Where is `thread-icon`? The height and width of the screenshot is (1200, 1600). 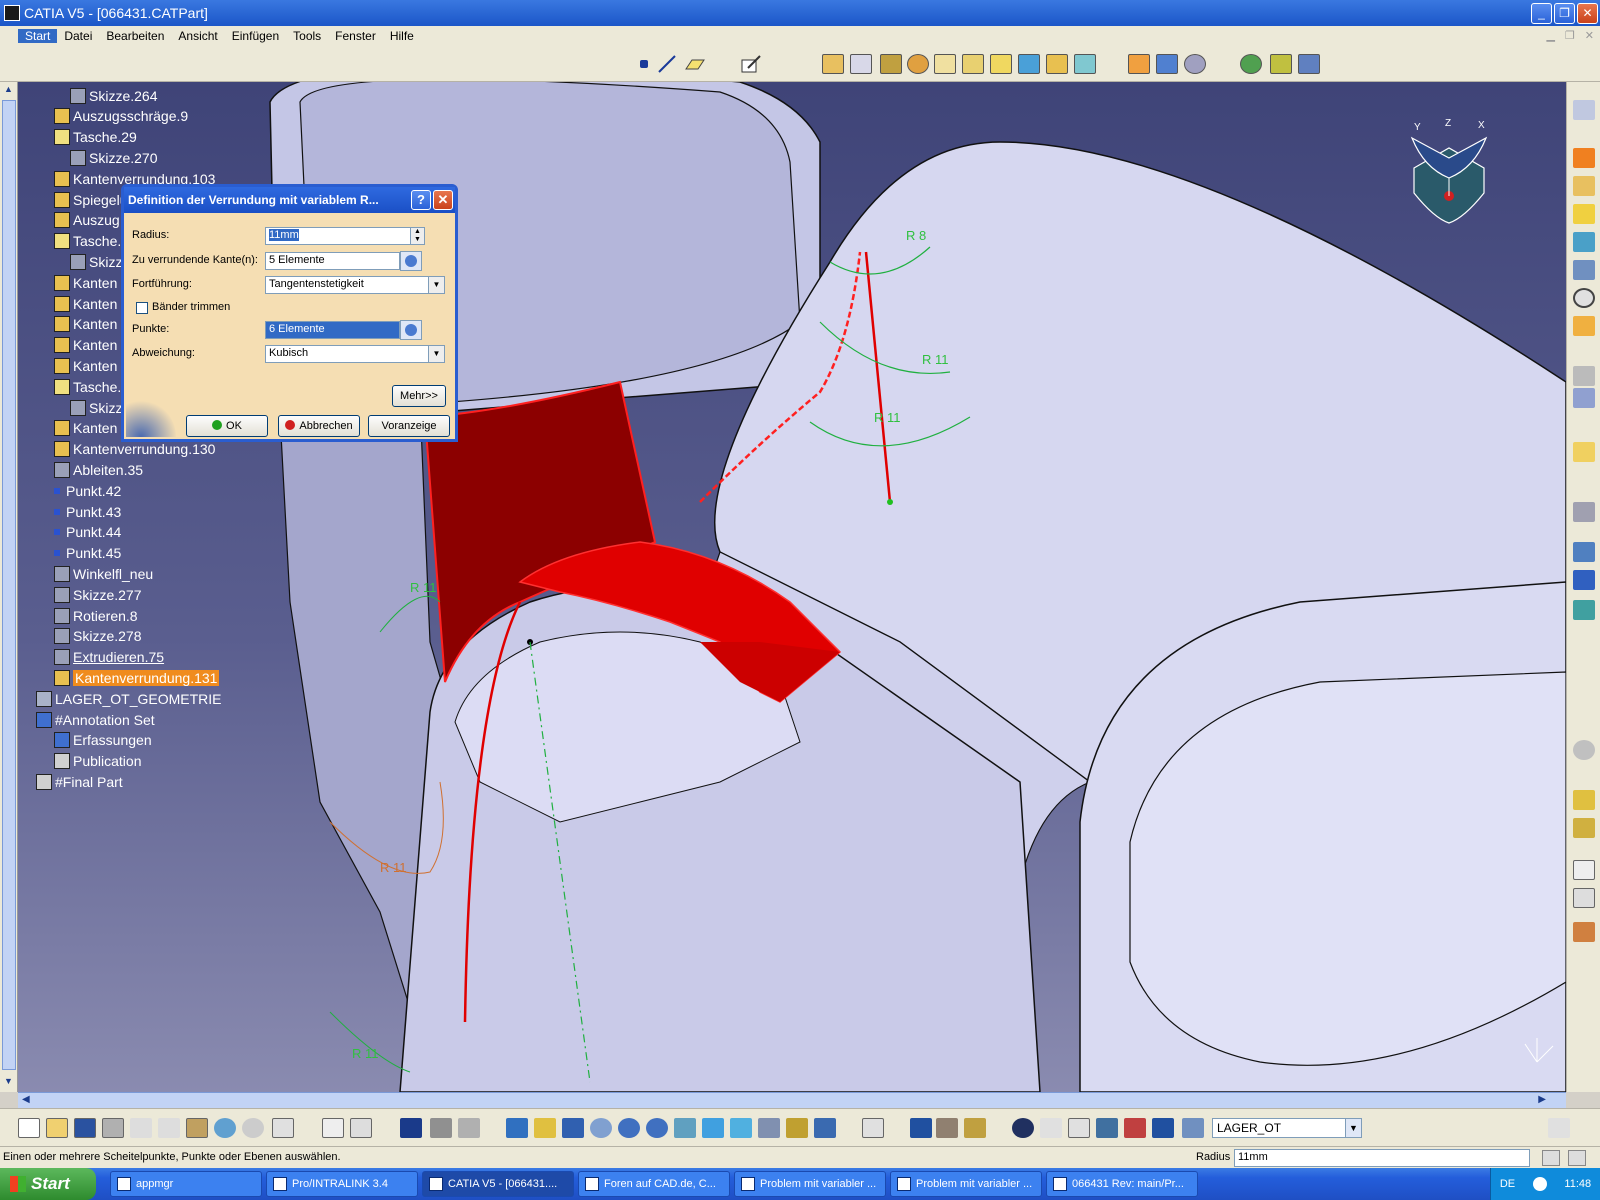 thread-icon is located at coordinates (1584, 270).